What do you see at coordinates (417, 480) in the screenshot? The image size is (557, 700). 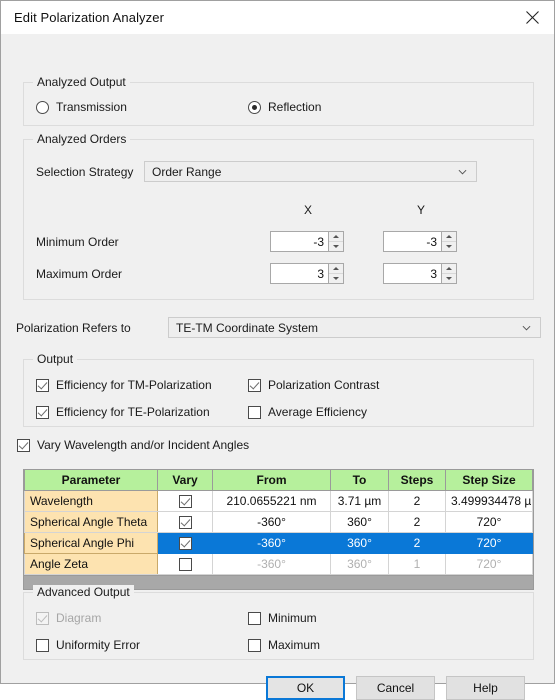 I see `column-header-steps: Steps` at bounding box center [417, 480].